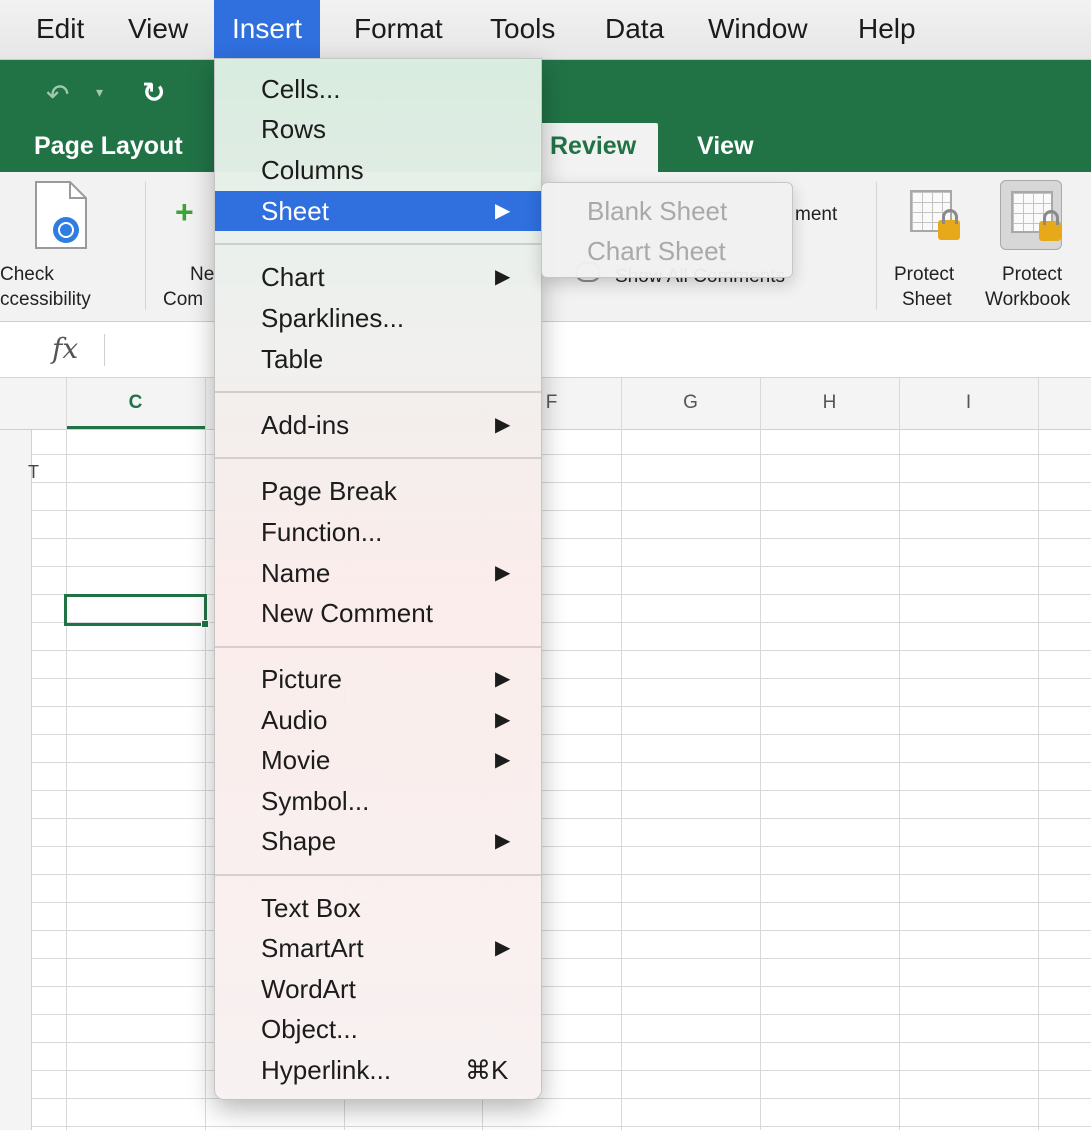  Describe the element at coordinates (294, 720) in the screenshot. I see `menu-item-label: Audio` at that location.